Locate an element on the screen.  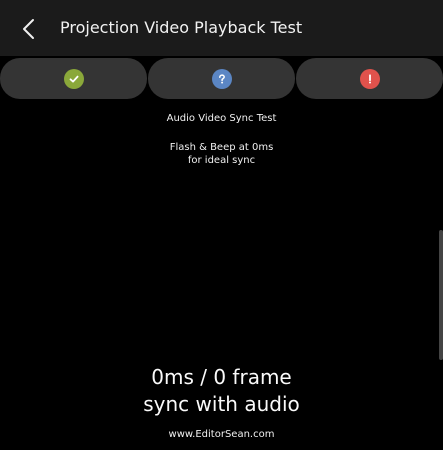
result-button-row is located at coordinates (221, 78).